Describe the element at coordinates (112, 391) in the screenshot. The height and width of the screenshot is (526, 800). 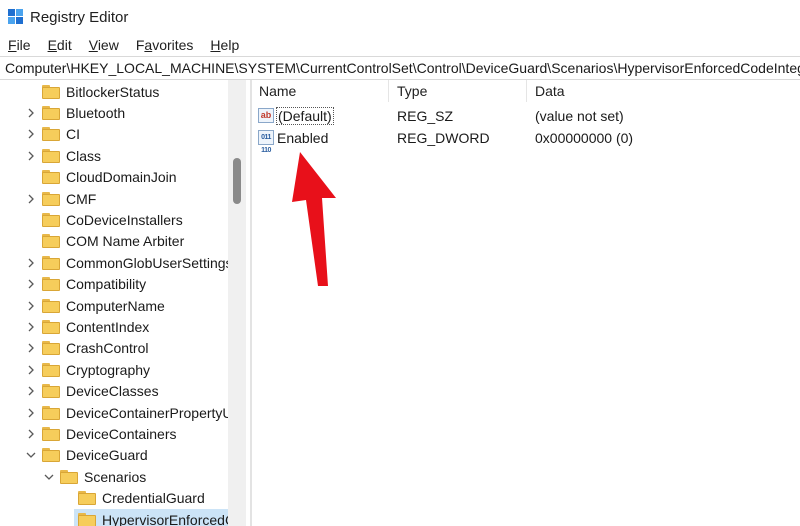
I see `tree-item-label: DeviceClasses` at that location.